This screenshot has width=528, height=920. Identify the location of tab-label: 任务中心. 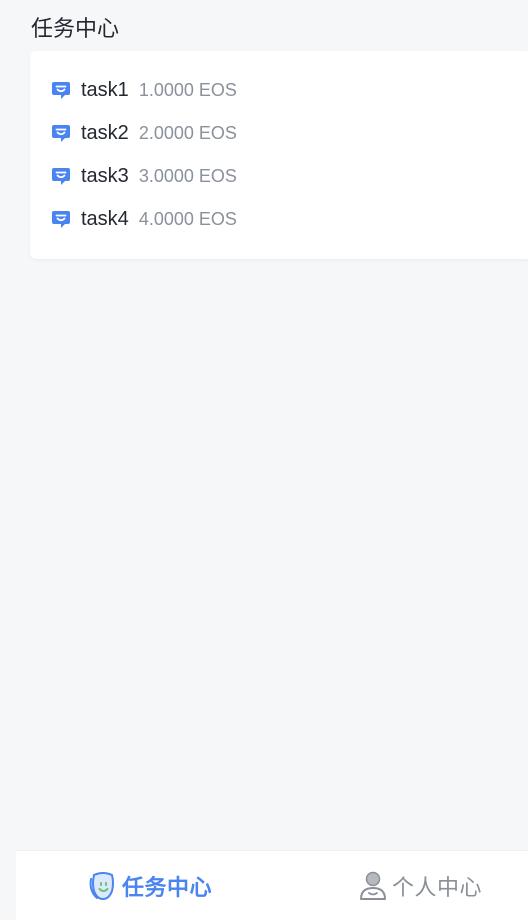
(167, 888).